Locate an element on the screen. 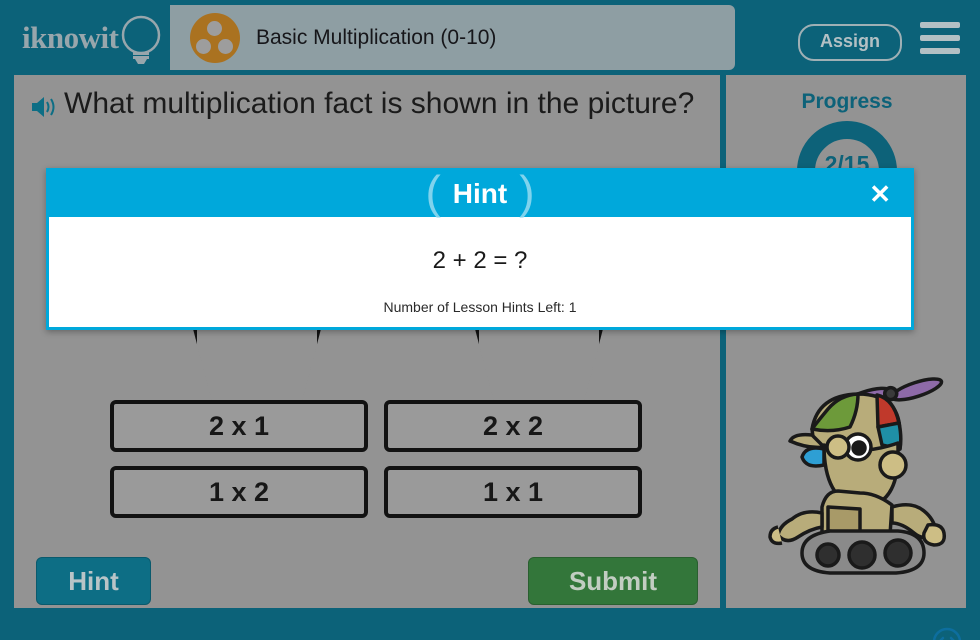  brand-logo: iknowit is located at coordinates (93, 38).